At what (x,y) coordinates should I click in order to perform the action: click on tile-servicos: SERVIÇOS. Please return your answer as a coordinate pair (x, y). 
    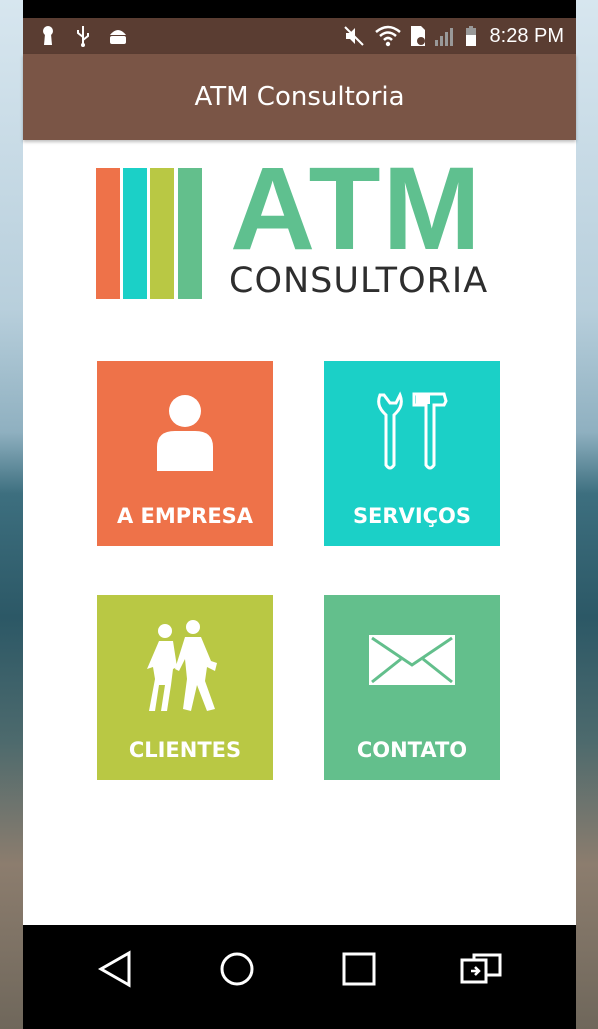
    Looking at the image, I should click on (412, 453).